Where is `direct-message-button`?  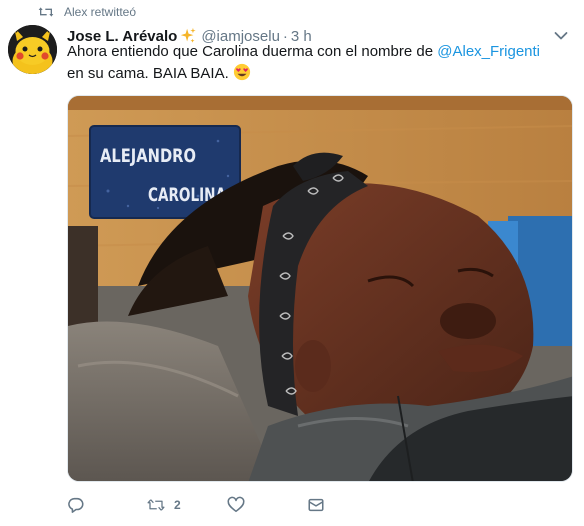 direct-message-button is located at coordinates (320, 505).